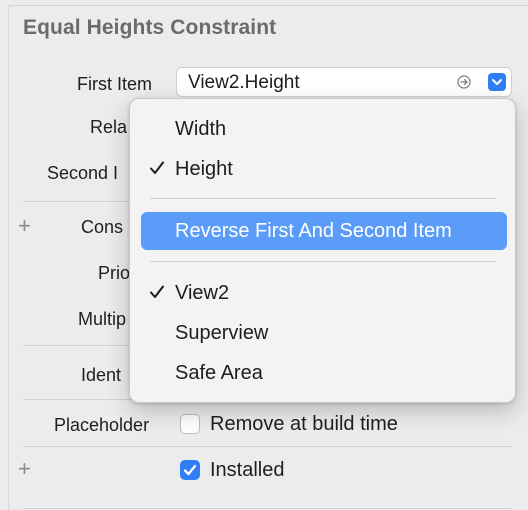  Describe the element at coordinates (101, 375) in the screenshot. I see `identifier-label: Ident` at that location.